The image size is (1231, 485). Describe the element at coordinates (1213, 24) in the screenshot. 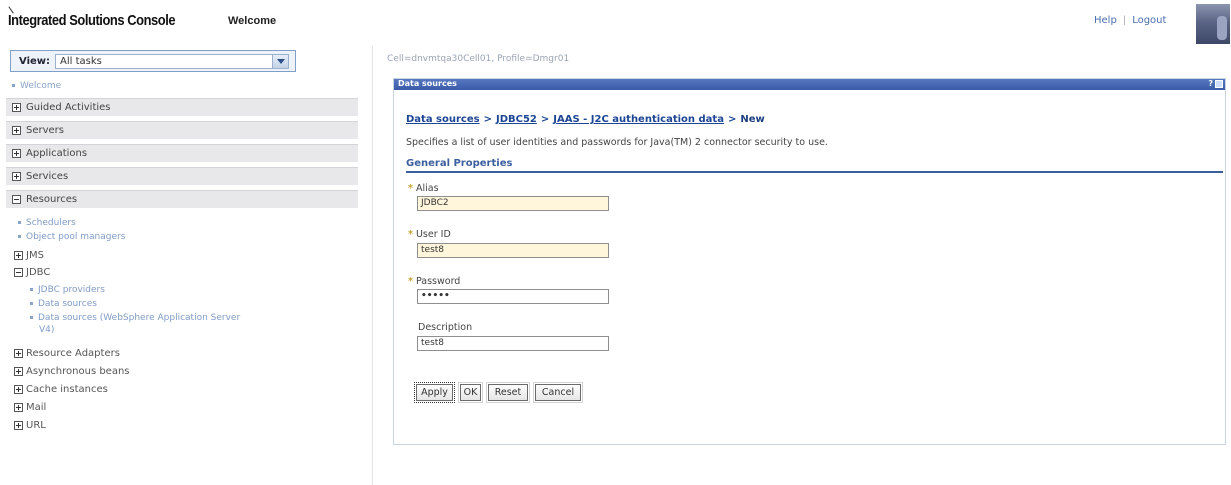

I see `product-logo-image` at that location.